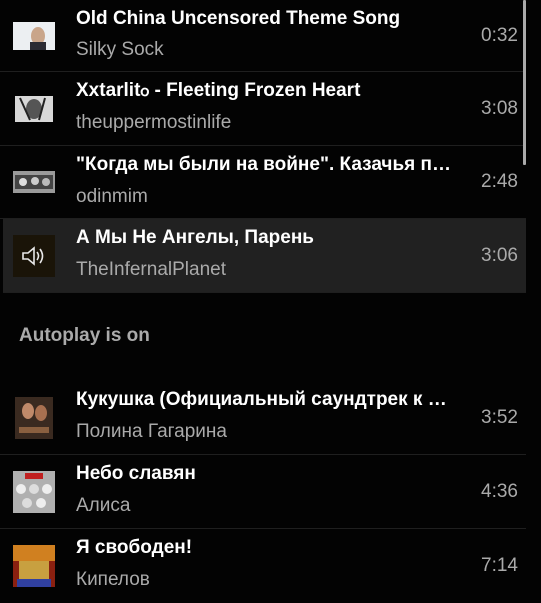 Image resolution: width=541 pixels, height=603 pixels. Describe the element at coordinates (120, 49) in the screenshot. I see `queue-item-artist: Silky Sock` at that location.